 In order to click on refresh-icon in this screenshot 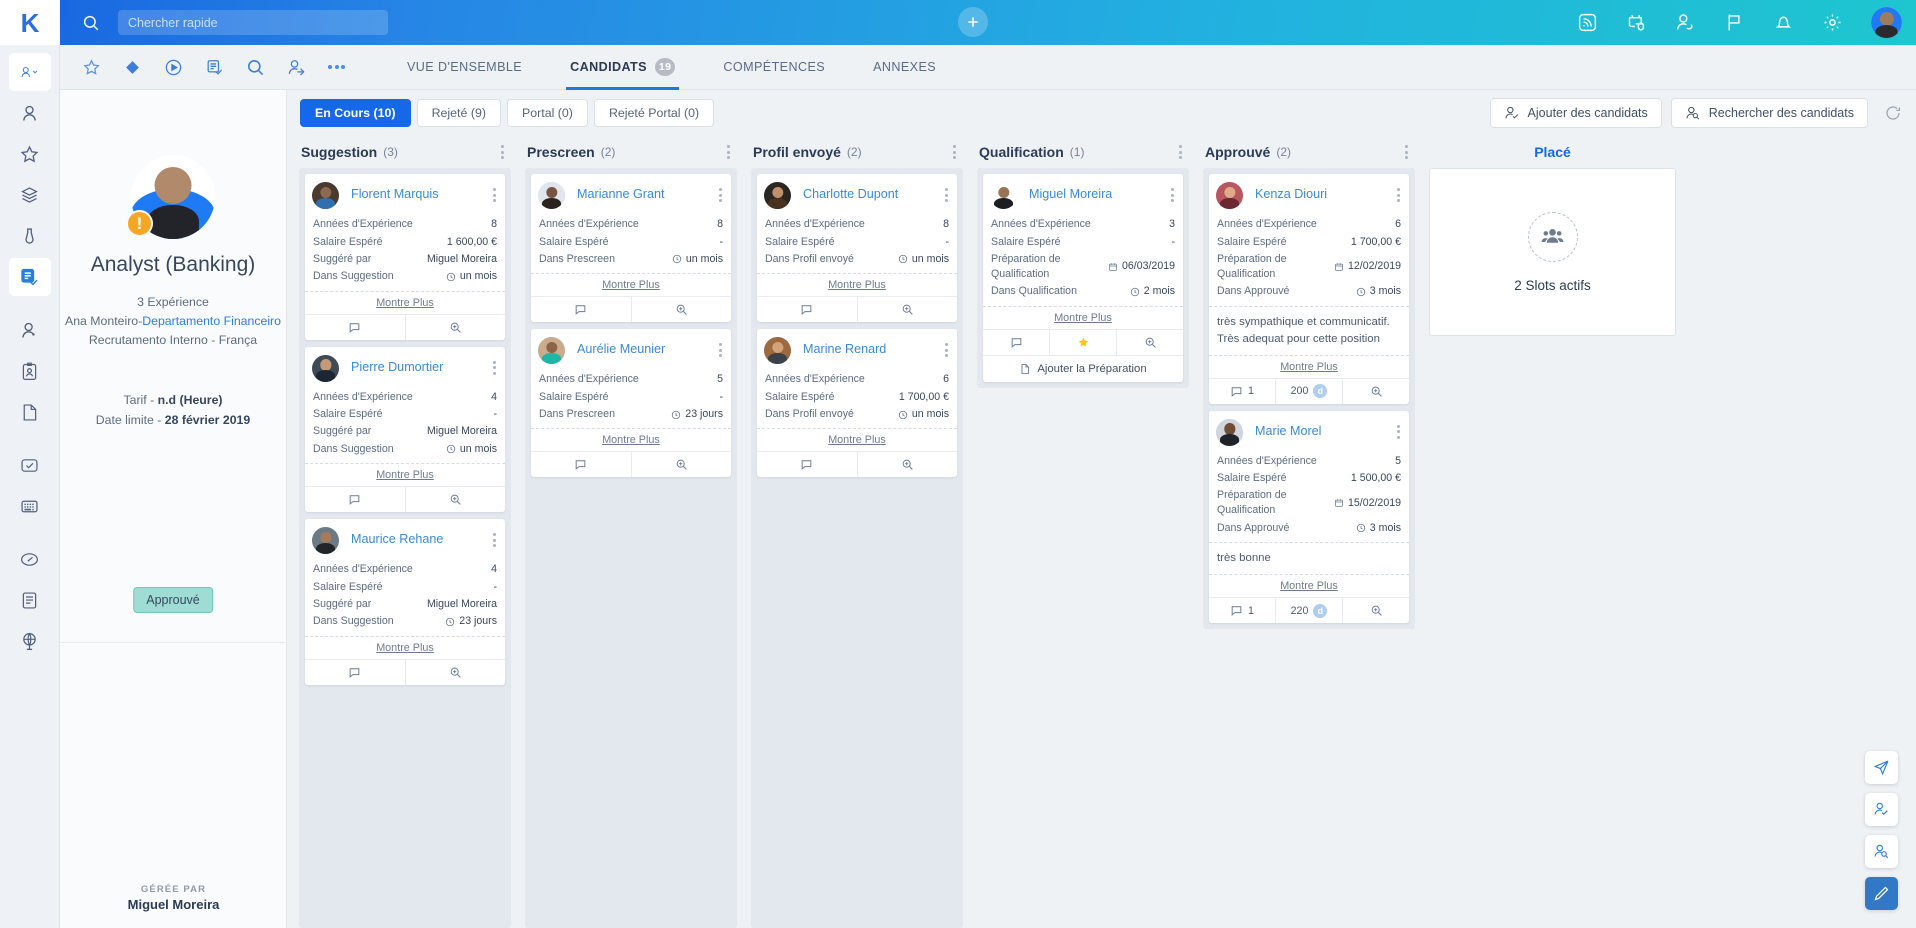, I will do `click(1893, 113)`.